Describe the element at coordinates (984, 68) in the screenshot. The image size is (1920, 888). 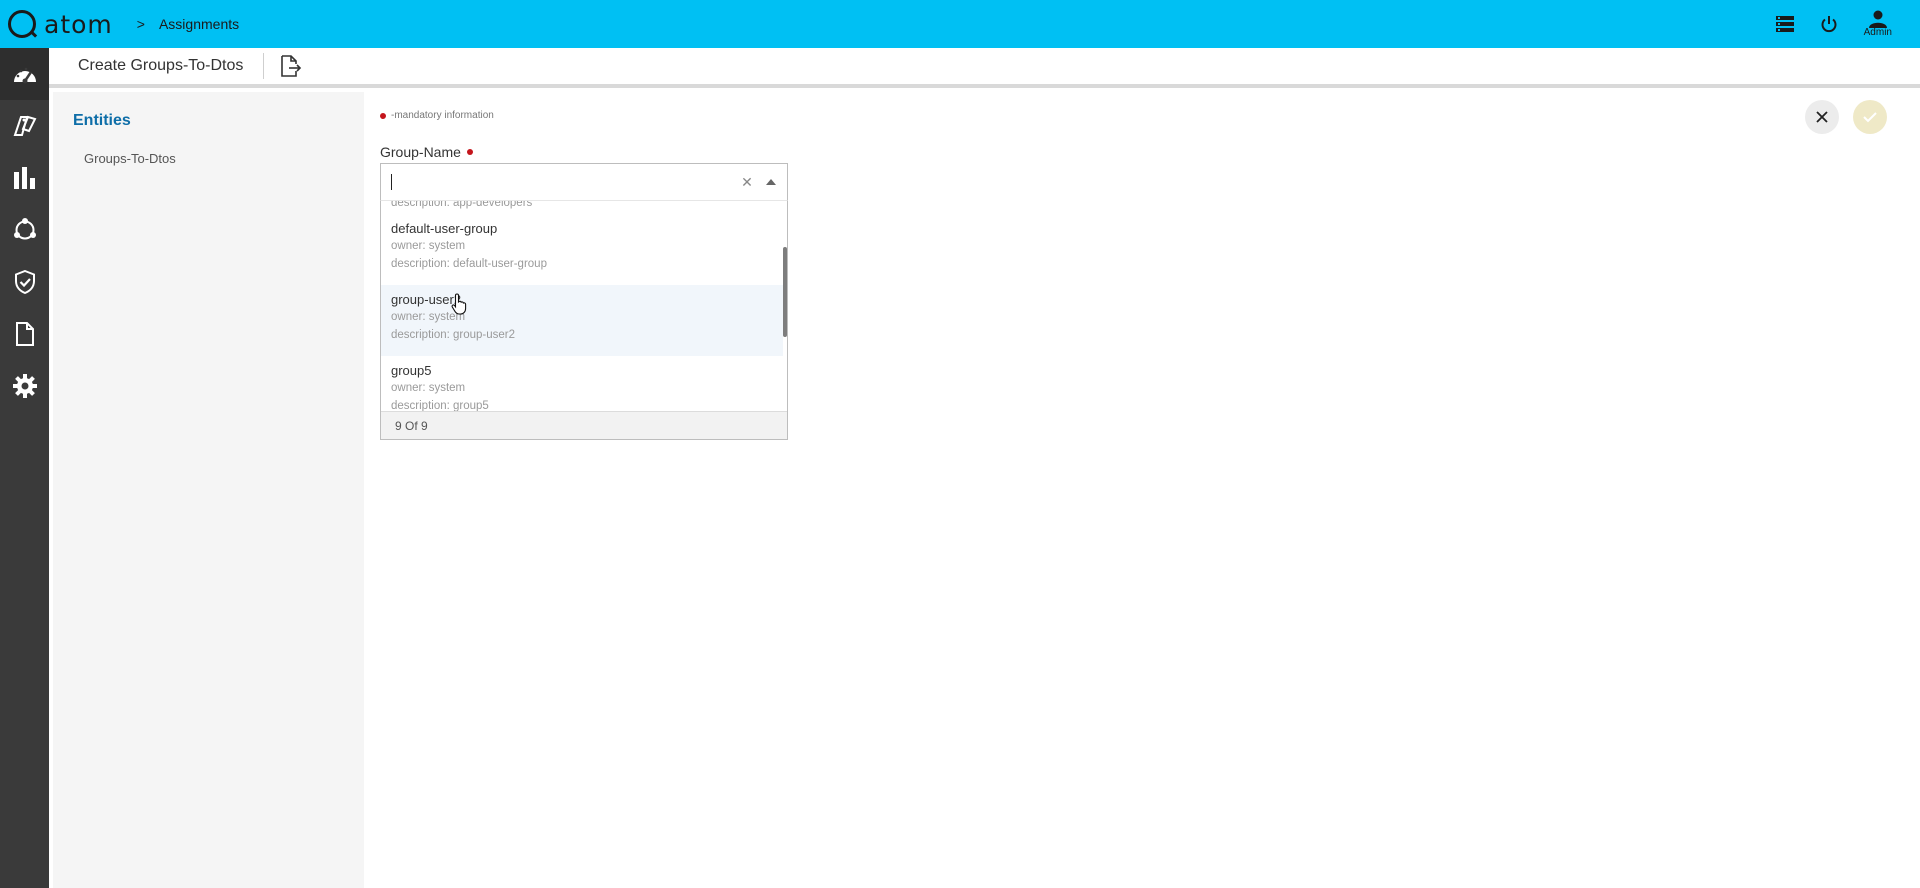
I see `page-header: Create Groups-To-Dtos` at that location.